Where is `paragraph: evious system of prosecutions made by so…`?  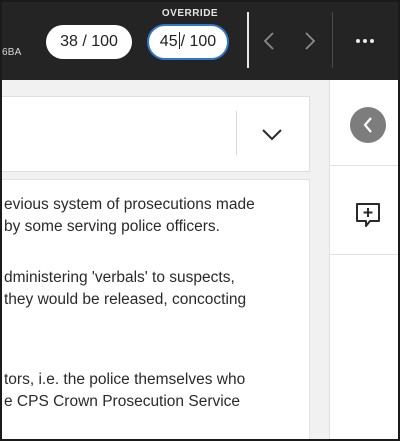 paragraph: evious system of prosecutions made by so… is located at coordinates (129, 216).